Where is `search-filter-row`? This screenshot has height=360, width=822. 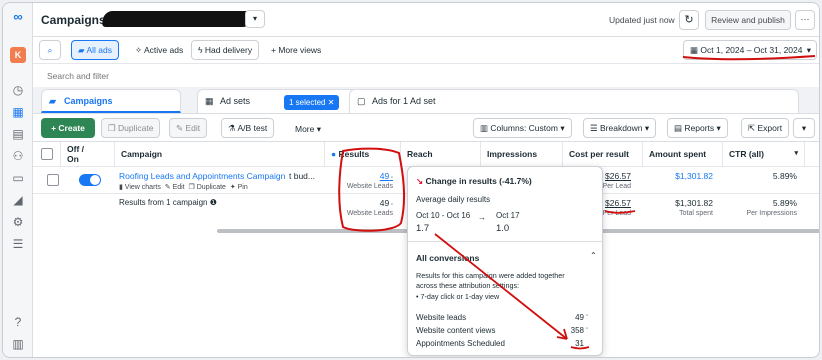 search-filter-row is located at coordinates (426, 75).